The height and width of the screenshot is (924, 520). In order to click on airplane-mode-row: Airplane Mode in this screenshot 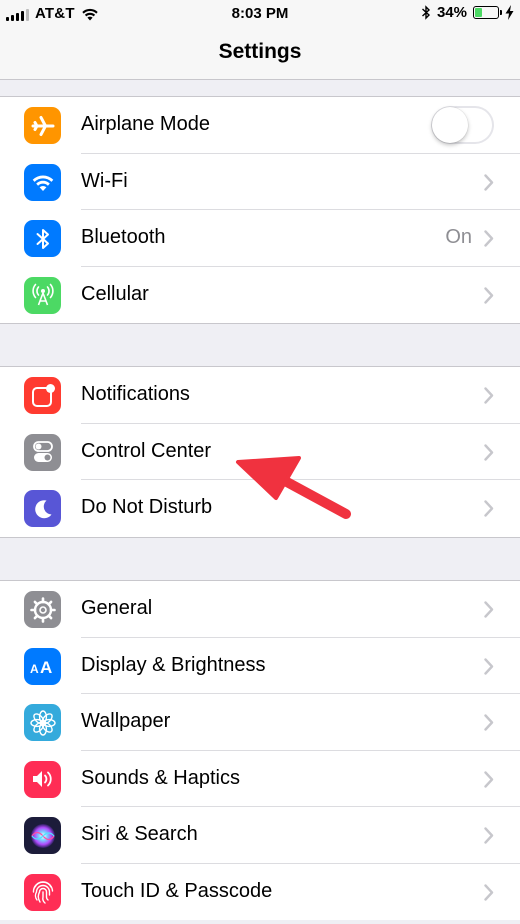, I will do `click(260, 125)`.